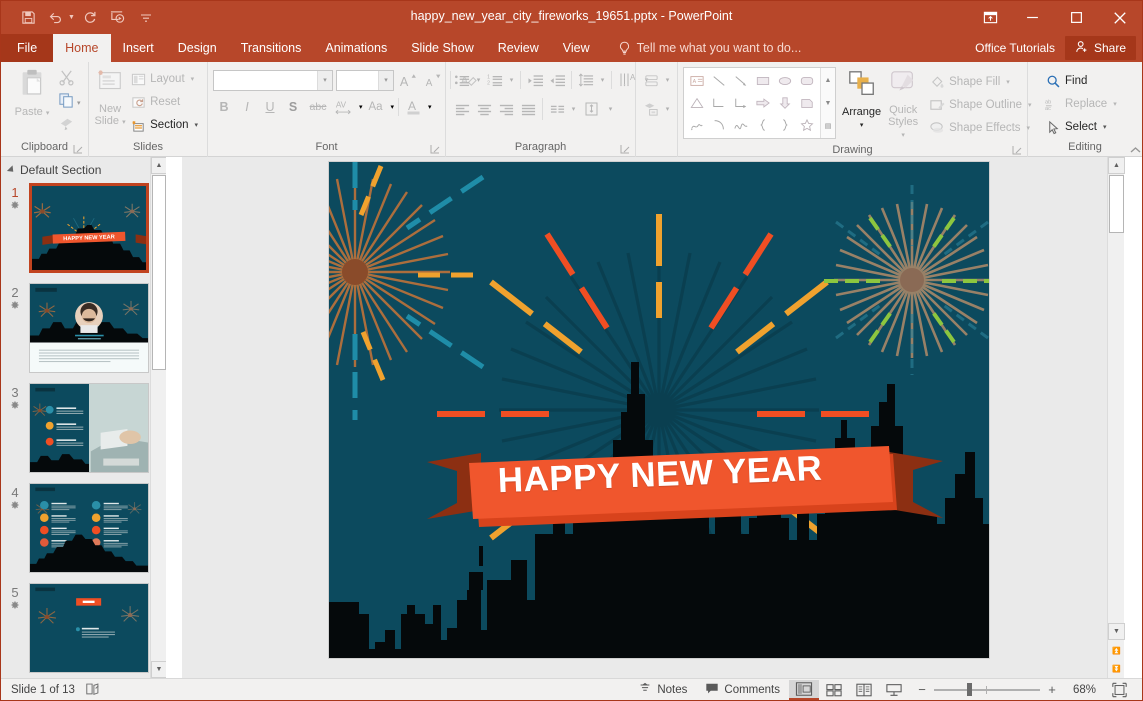  I want to click on text-shadow-button: S, so click(293, 107).